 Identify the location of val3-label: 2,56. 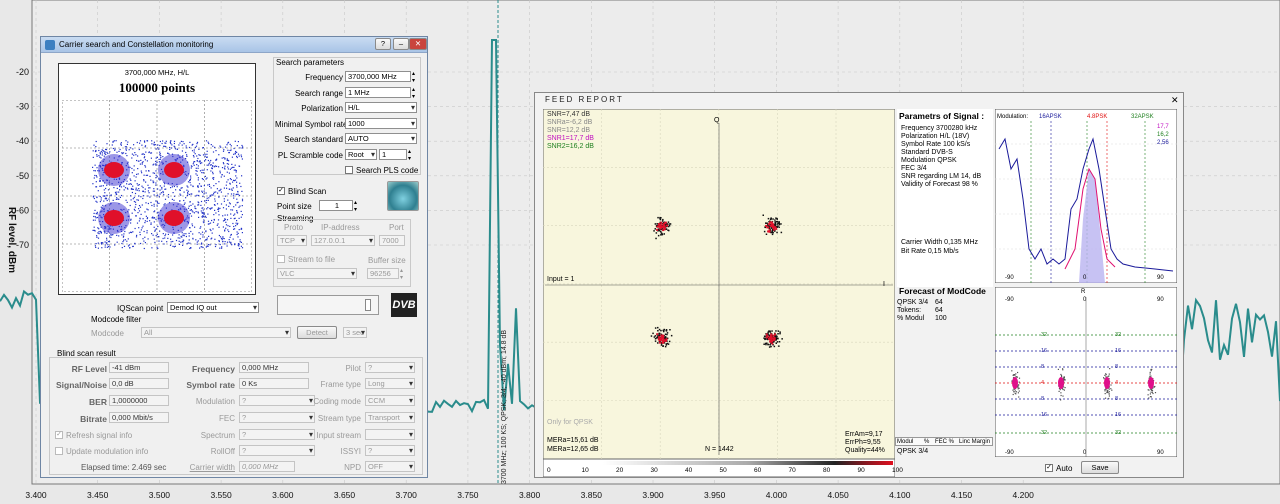
(1163, 143).